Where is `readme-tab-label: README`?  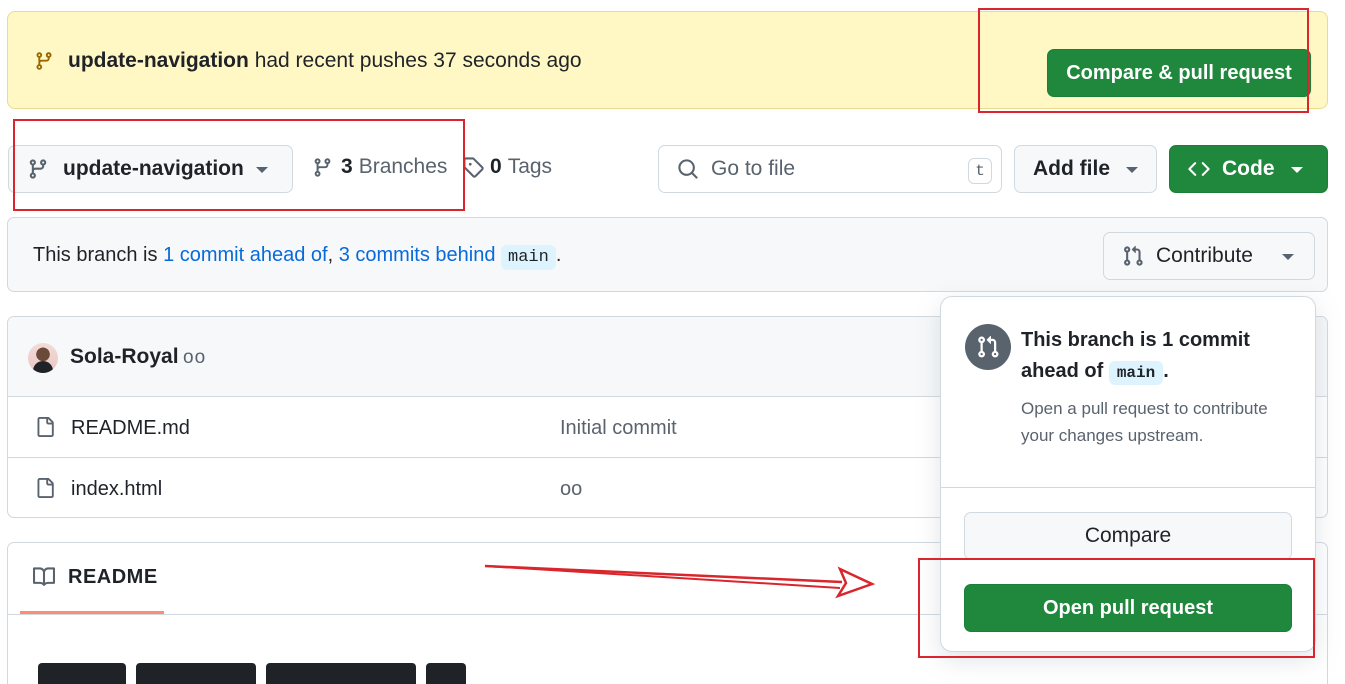 readme-tab-label: README is located at coordinates (113, 576).